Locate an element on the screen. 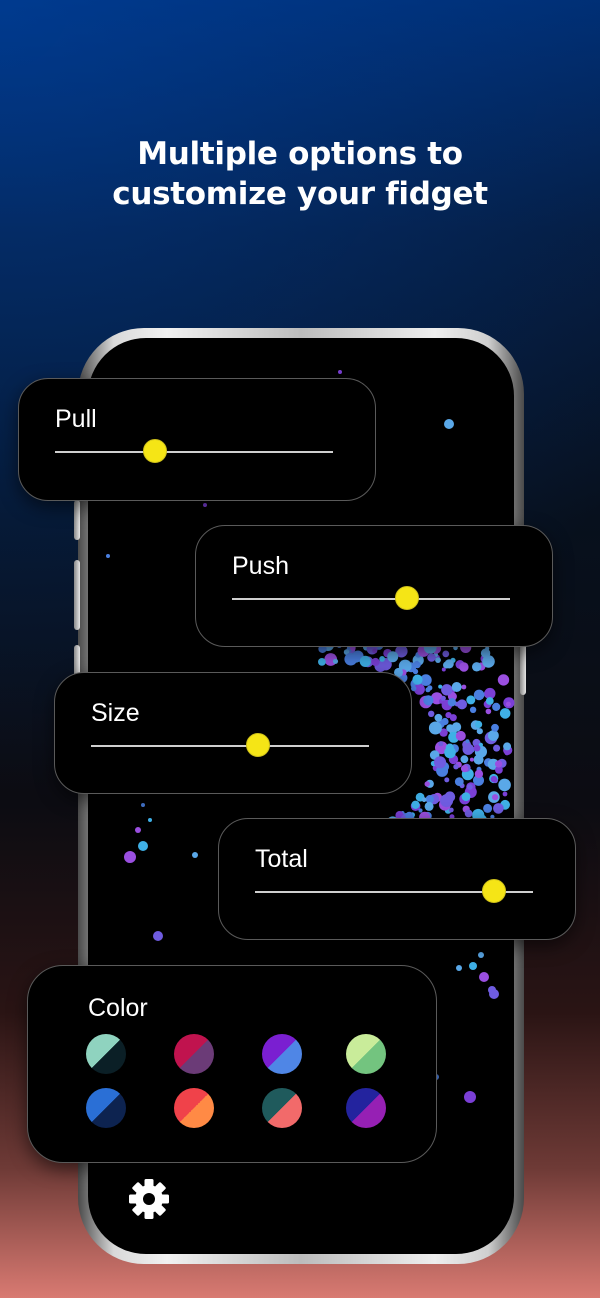 This screenshot has height=1298, width=600. color-swatch-red-orange is located at coordinates (194, 1108).